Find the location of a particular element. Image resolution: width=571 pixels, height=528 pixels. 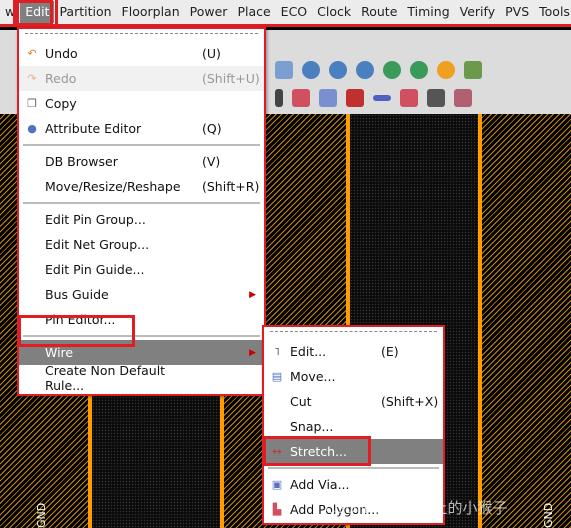

menu-tools: Tools is located at coordinates (552, 12).